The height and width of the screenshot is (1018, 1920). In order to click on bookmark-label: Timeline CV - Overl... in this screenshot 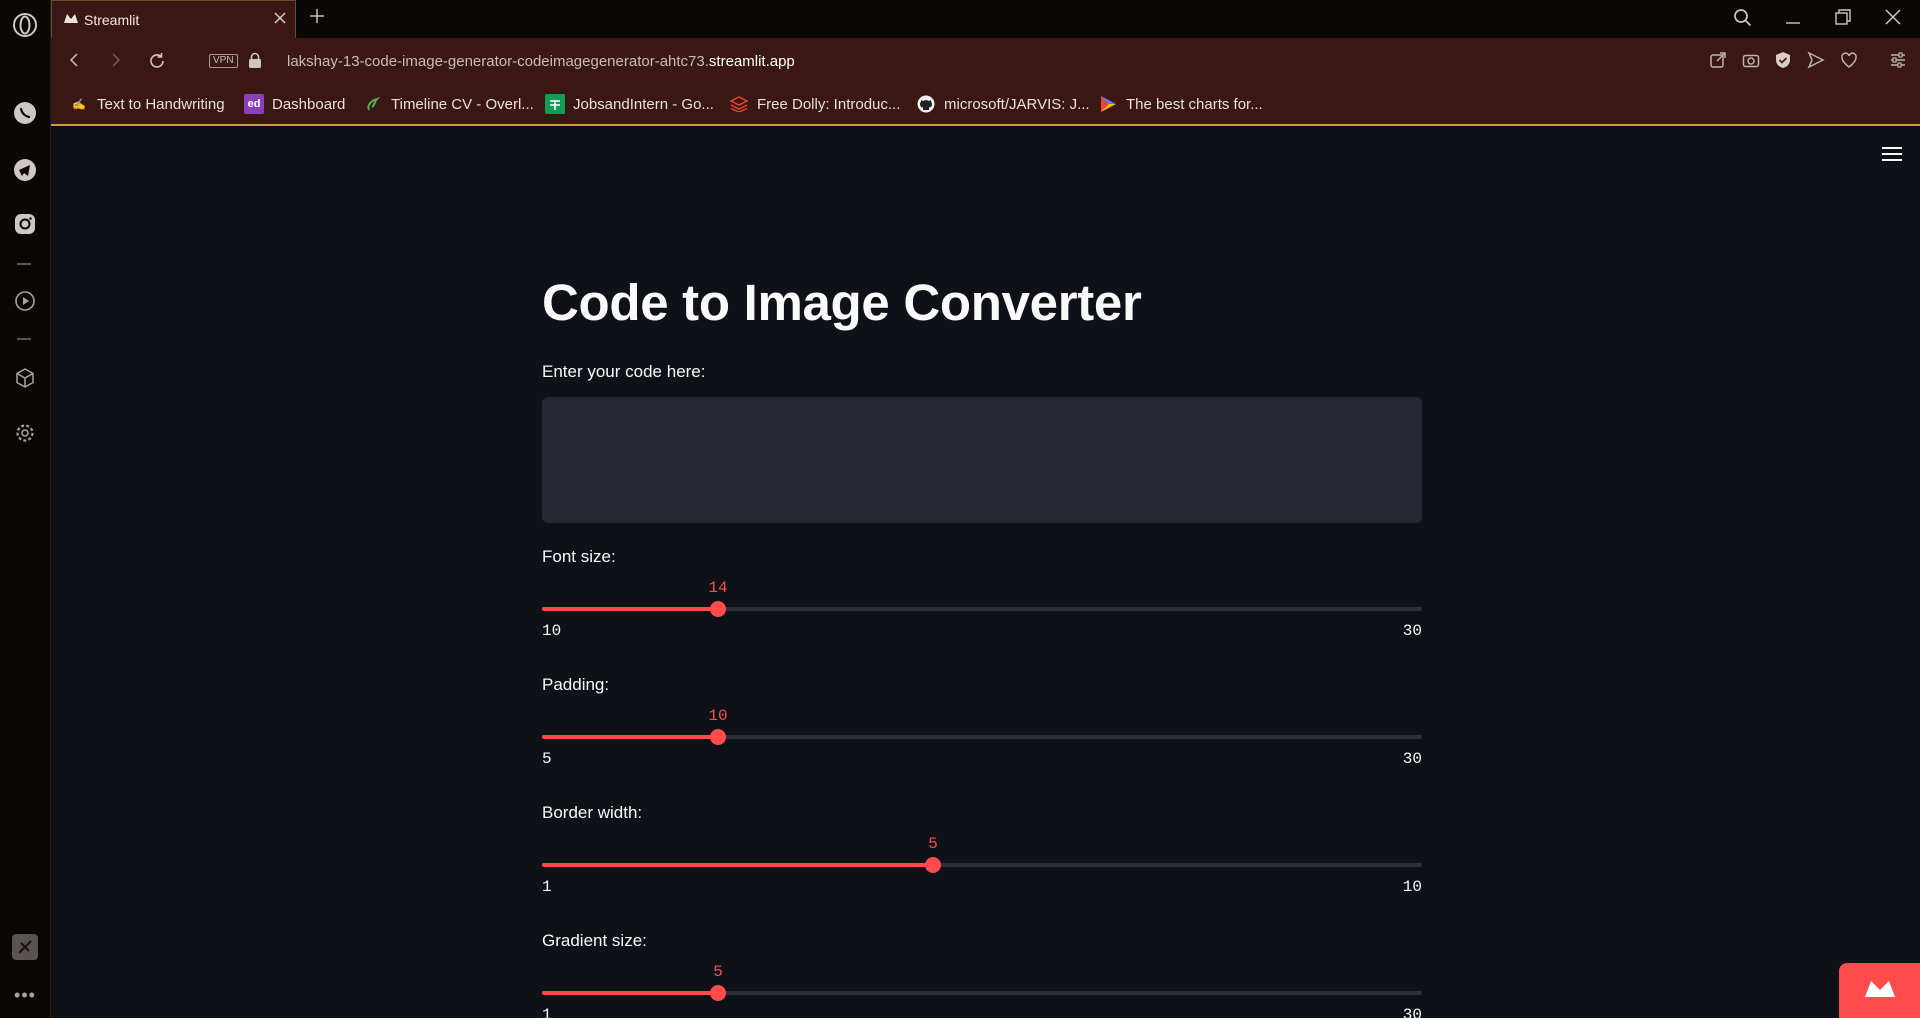, I will do `click(462, 104)`.